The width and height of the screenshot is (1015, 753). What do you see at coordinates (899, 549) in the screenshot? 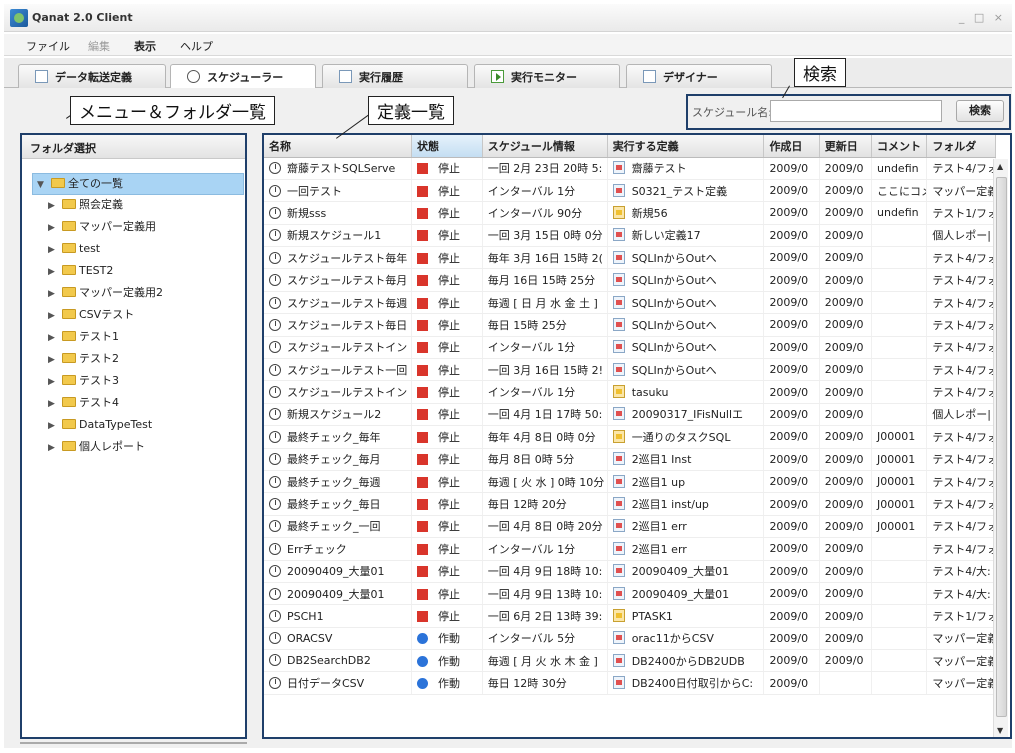
I see `table-cell` at bounding box center [899, 549].